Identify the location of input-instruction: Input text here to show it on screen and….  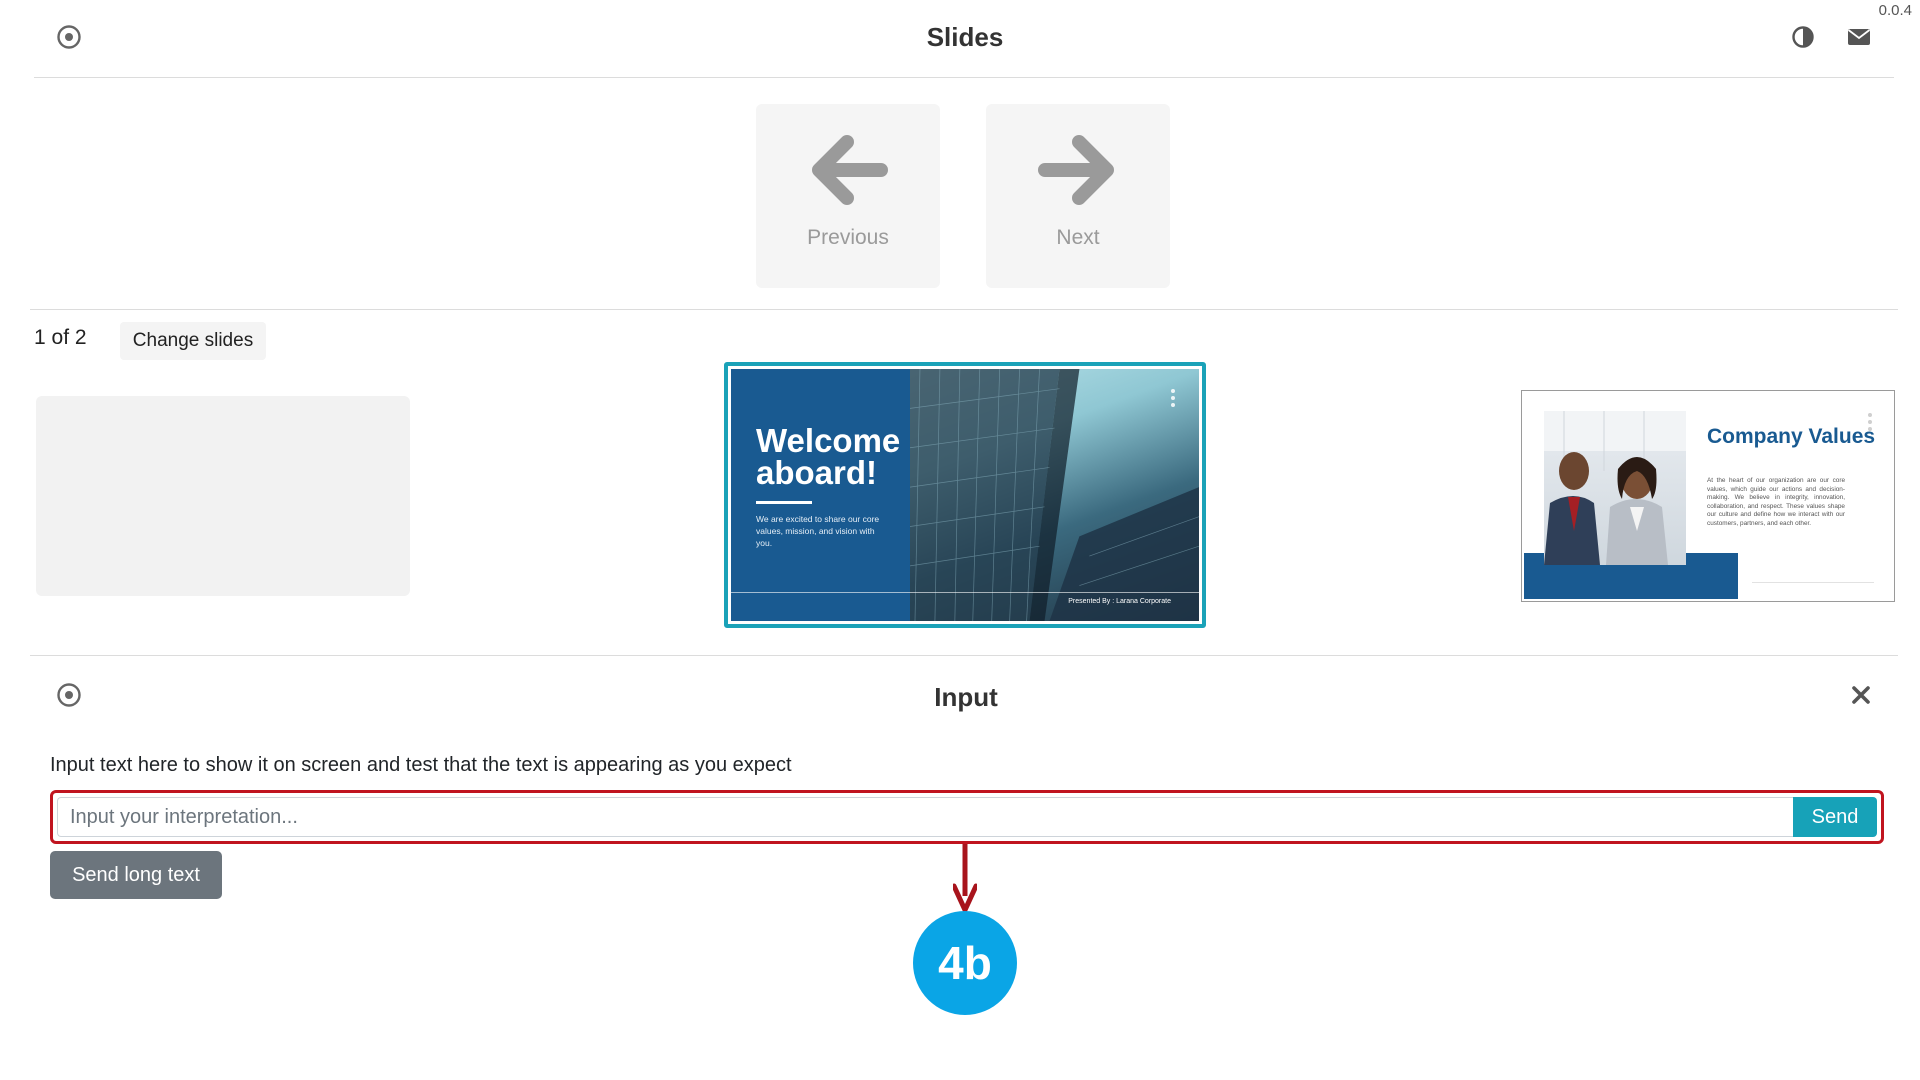
(421, 765).